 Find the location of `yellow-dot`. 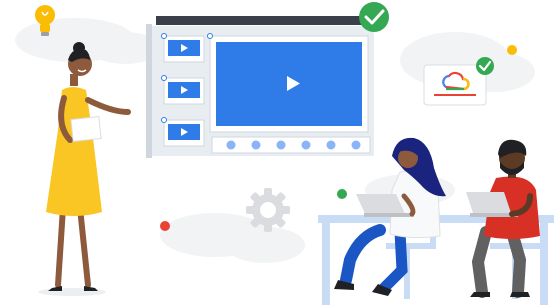

yellow-dot is located at coordinates (512, 50).